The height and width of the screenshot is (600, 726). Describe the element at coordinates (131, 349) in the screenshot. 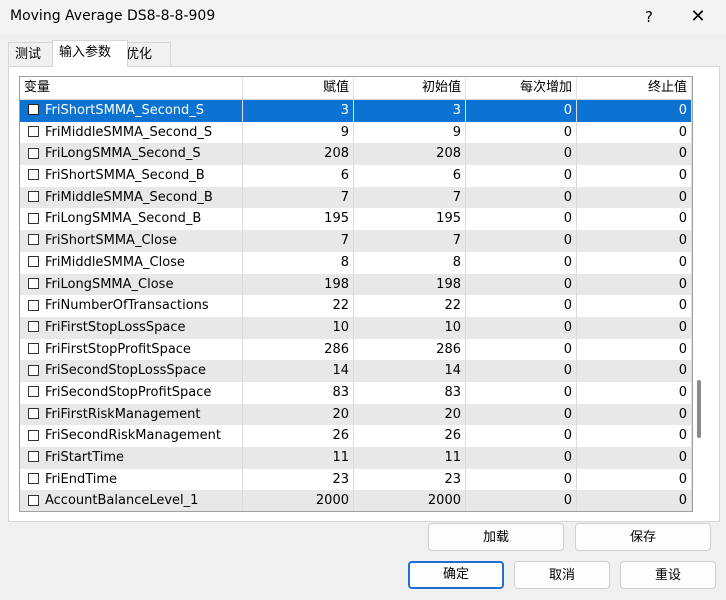

I see `variable-cell: FriFirstStopProfitSpace` at that location.